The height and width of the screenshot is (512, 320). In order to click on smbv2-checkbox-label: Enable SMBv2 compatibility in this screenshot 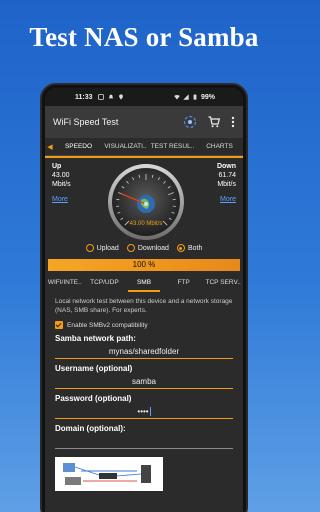, I will do `click(107, 325)`.